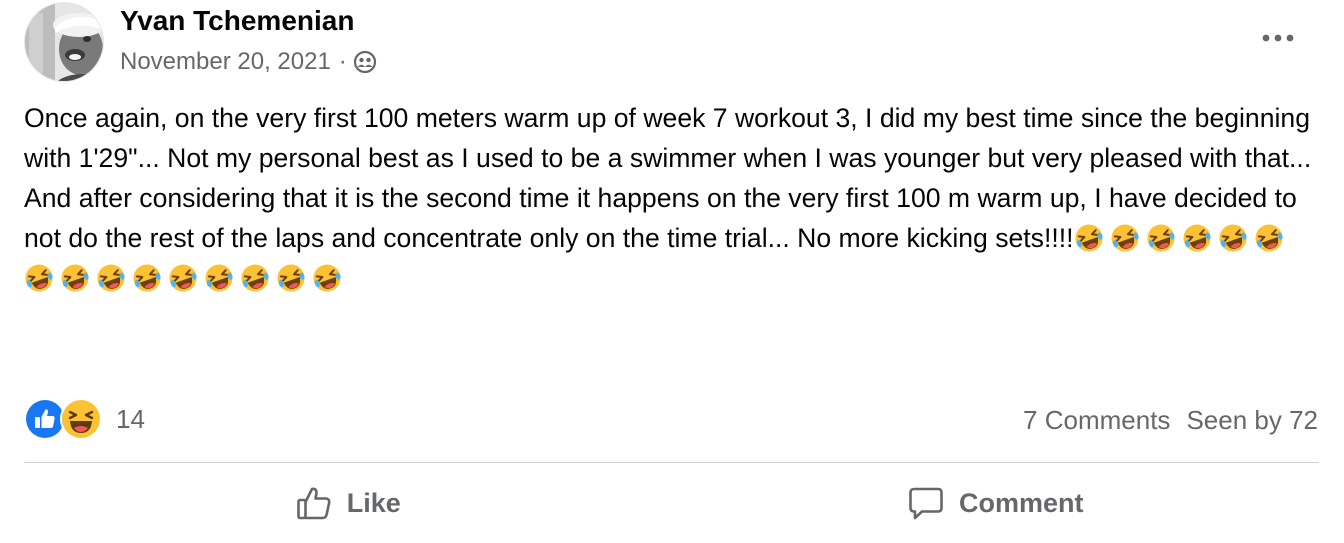 This screenshot has width=1344, height=543. I want to click on reaction-count: 14, so click(130, 418).